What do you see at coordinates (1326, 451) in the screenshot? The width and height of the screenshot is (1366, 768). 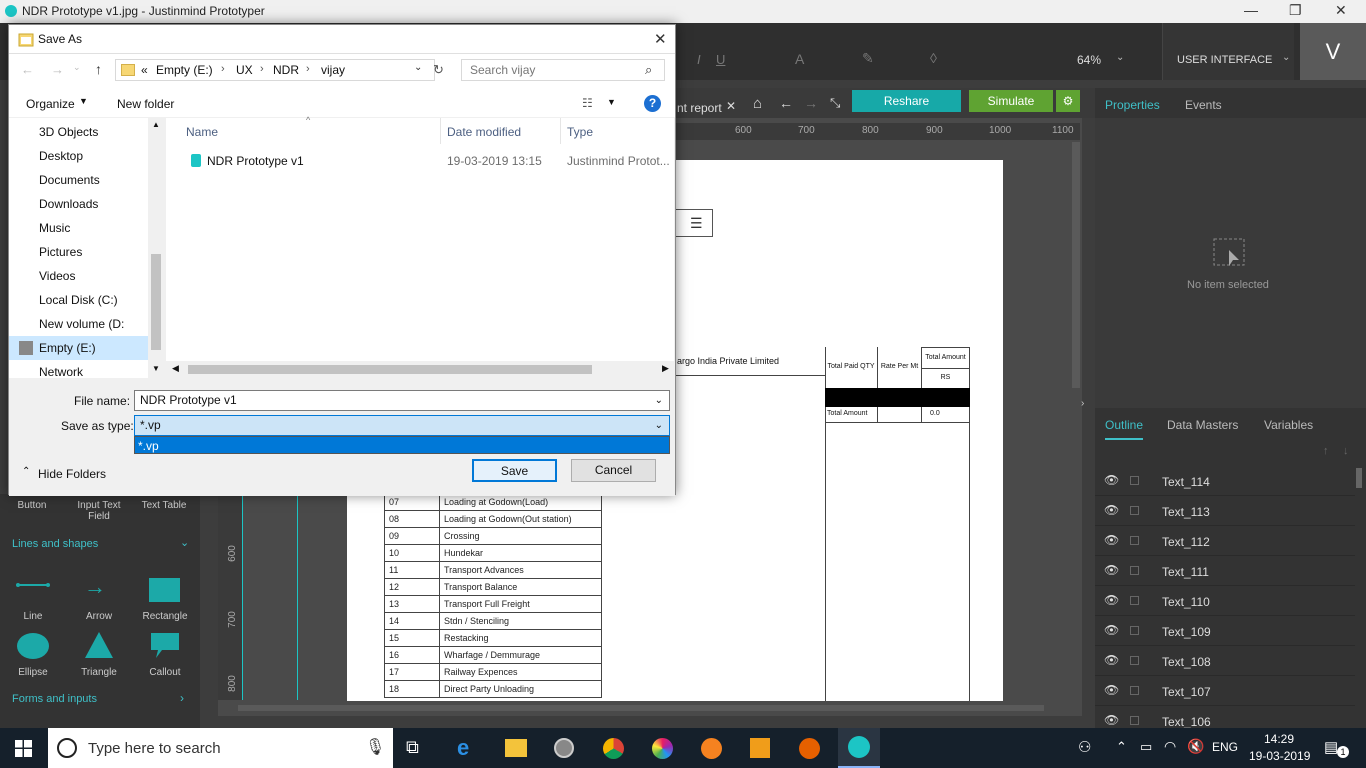 I see `move-up-icon: ↑` at bounding box center [1326, 451].